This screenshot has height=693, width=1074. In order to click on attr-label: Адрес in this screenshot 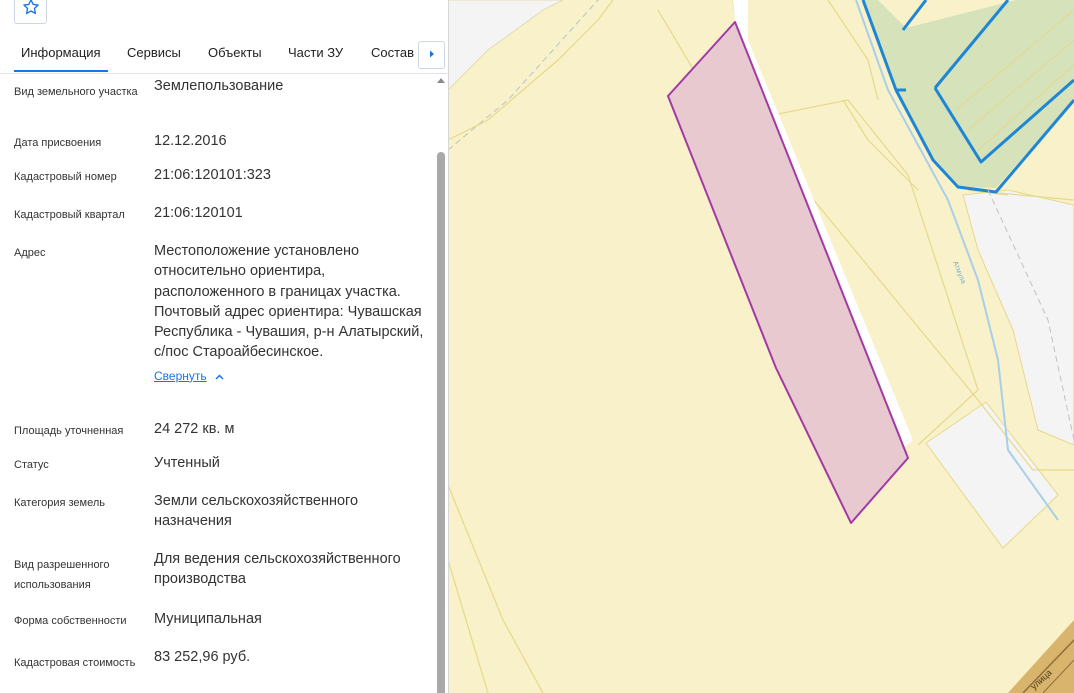, I will do `click(30, 253)`.